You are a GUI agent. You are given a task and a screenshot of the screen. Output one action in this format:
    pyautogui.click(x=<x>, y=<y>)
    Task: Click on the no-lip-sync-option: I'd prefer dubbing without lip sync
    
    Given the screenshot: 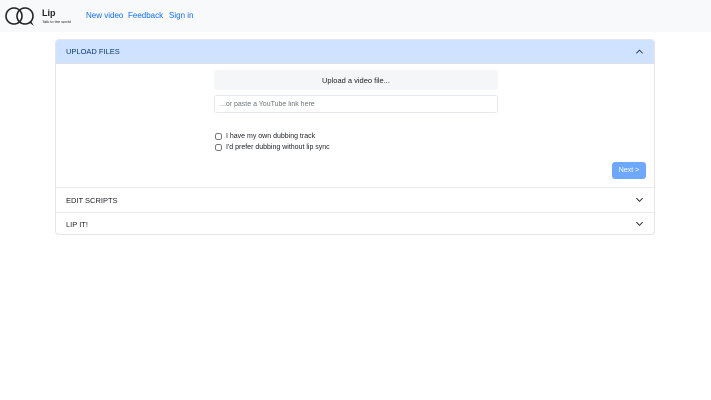 What is the action you would take?
    pyautogui.click(x=272, y=147)
    